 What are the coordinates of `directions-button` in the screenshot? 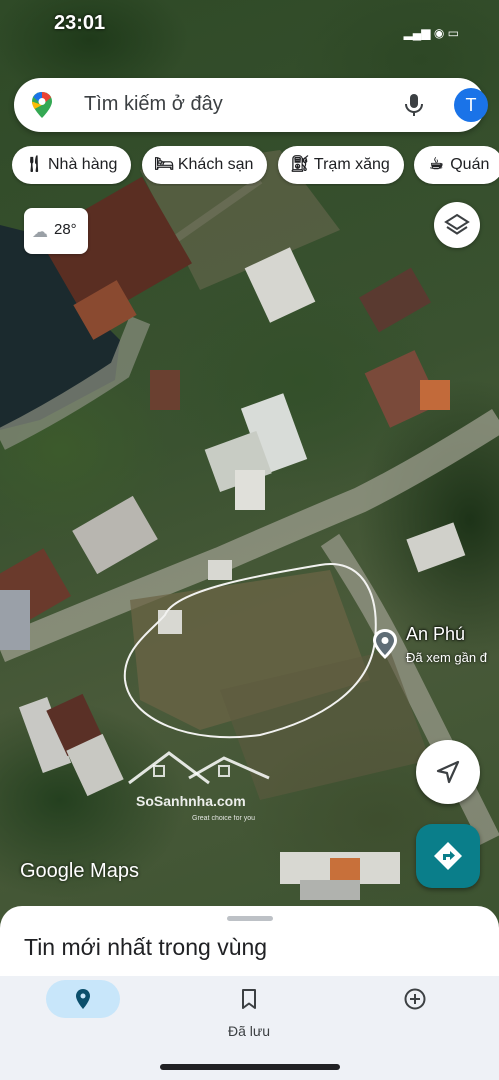 It's located at (448, 856).